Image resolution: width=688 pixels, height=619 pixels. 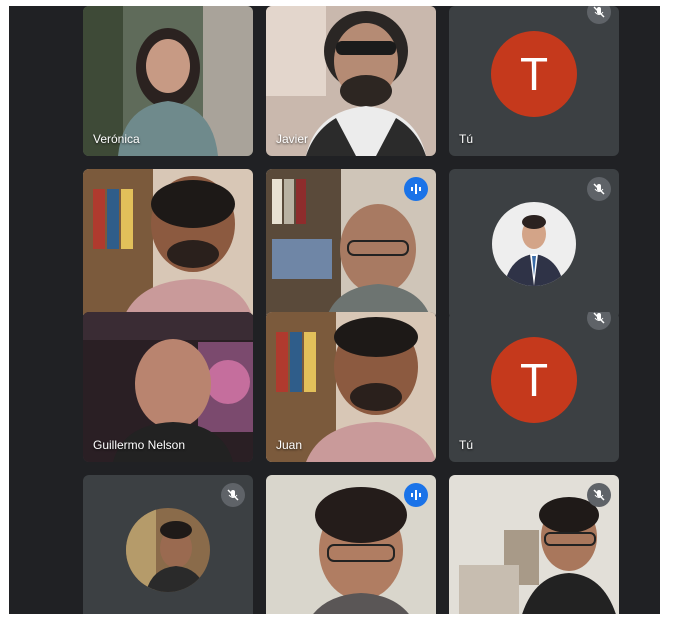 What do you see at coordinates (139, 445) in the screenshot?
I see `participant-name: Guillermo Nelson` at bounding box center [139, 445].